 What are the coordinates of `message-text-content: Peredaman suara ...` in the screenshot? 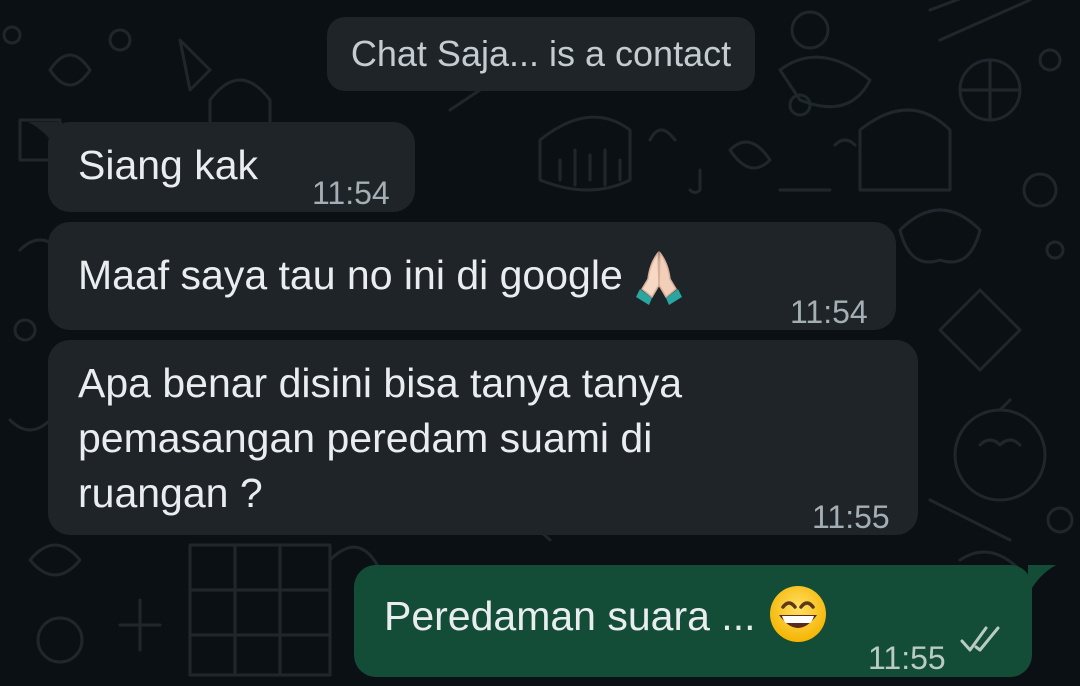 It's located at (570, 616).